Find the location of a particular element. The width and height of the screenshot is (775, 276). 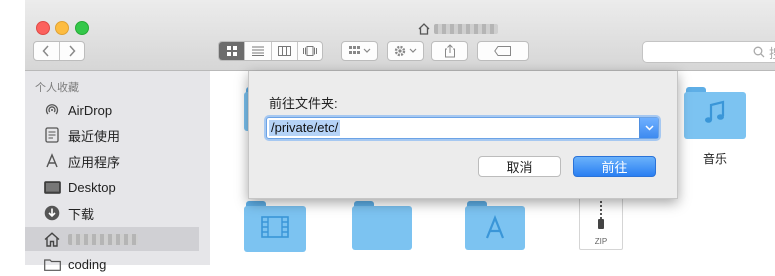

tags-button is located at coordinates (503, 51).